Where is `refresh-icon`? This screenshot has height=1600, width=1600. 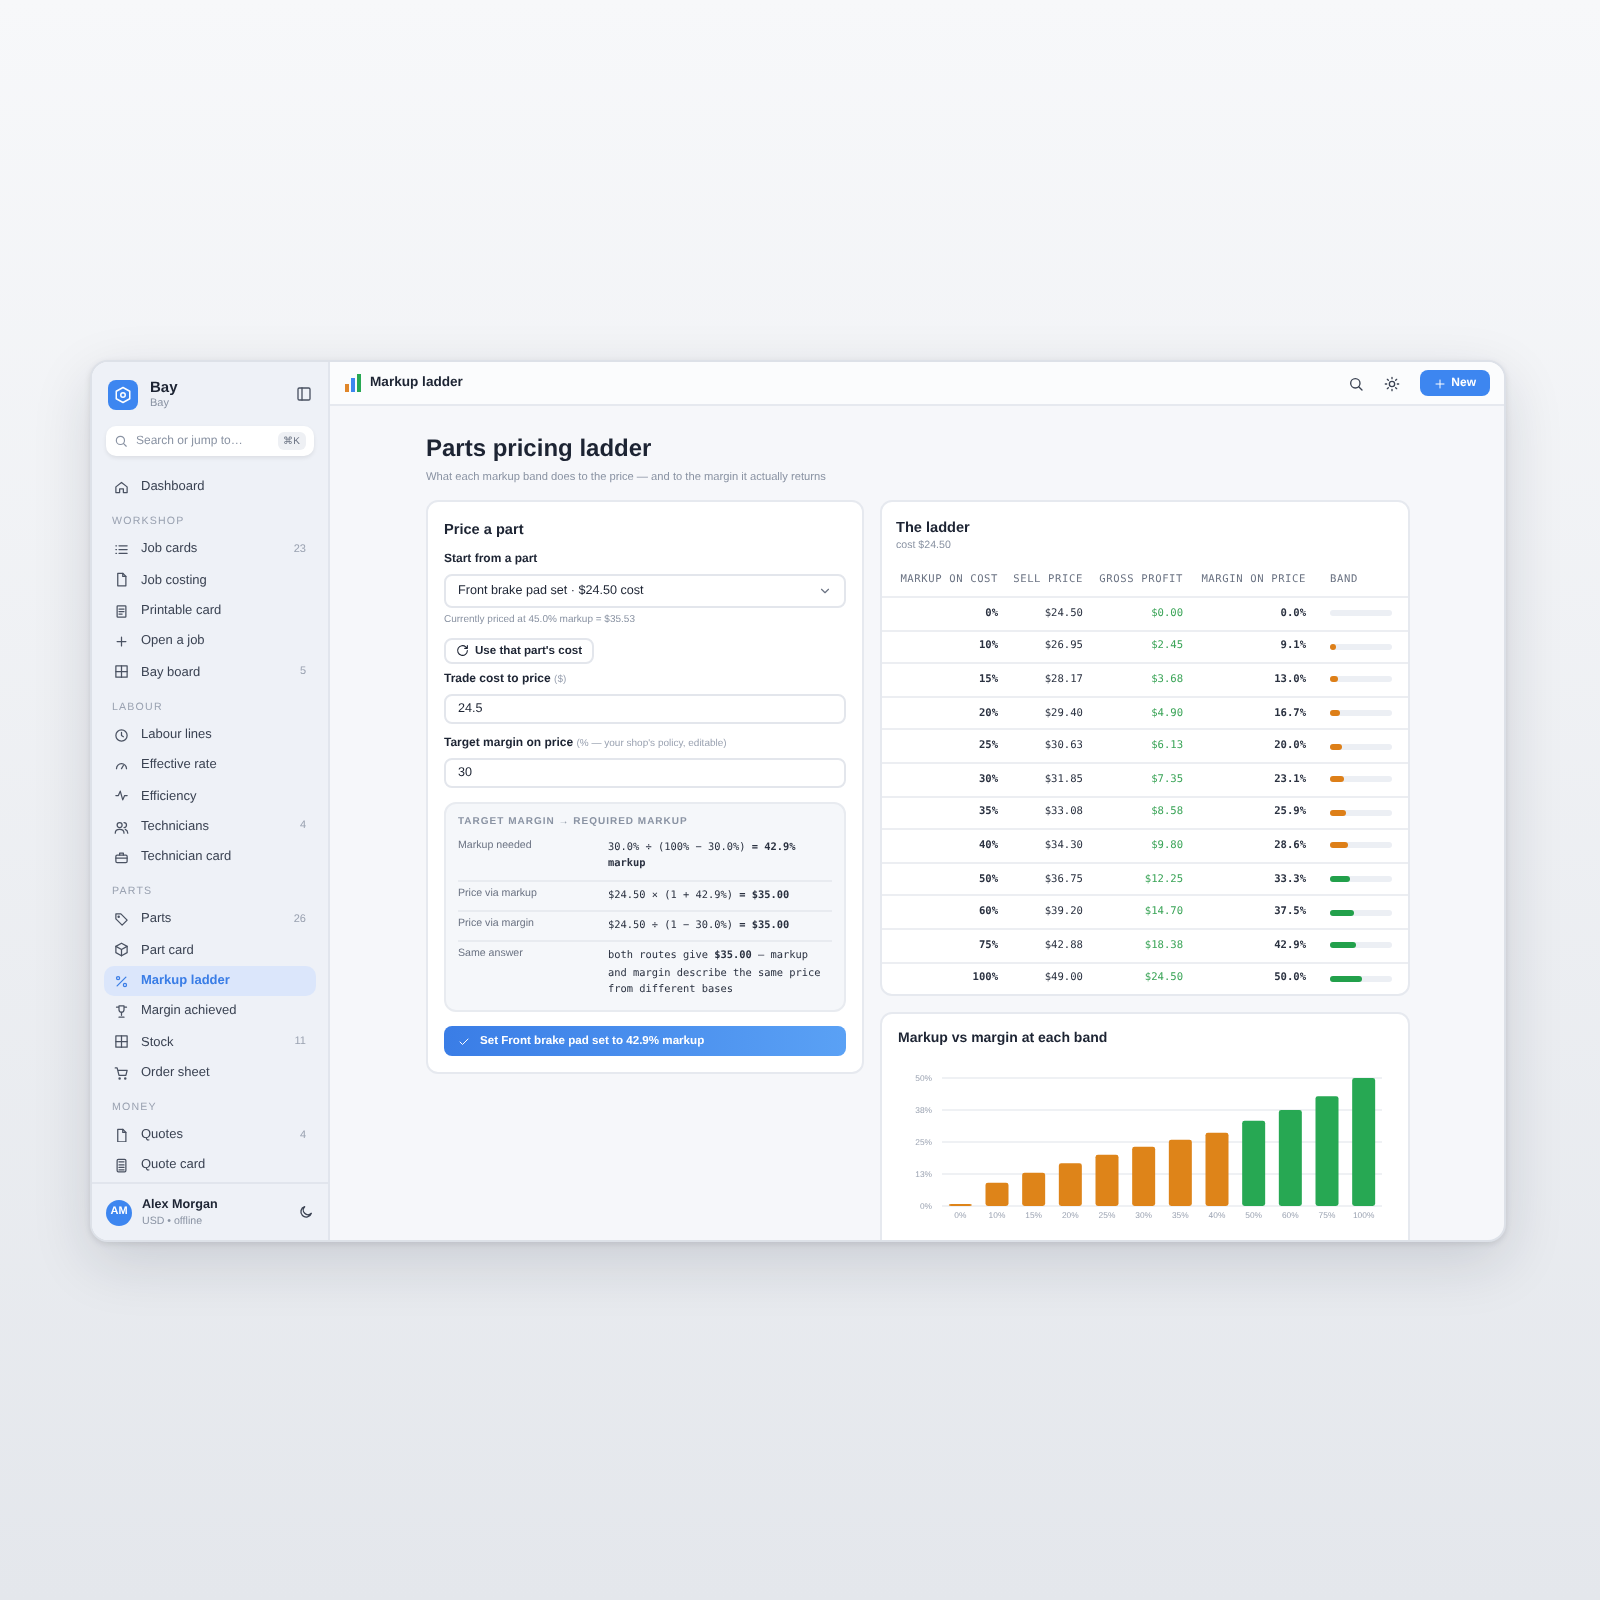 refresh-icon is located at coordinates (462, 651).